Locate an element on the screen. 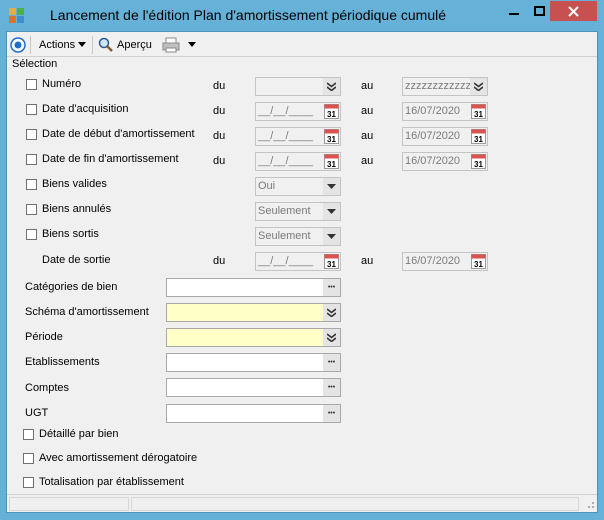  date-sortie-from-calendar: 31 is located at coordinates (331, 261).